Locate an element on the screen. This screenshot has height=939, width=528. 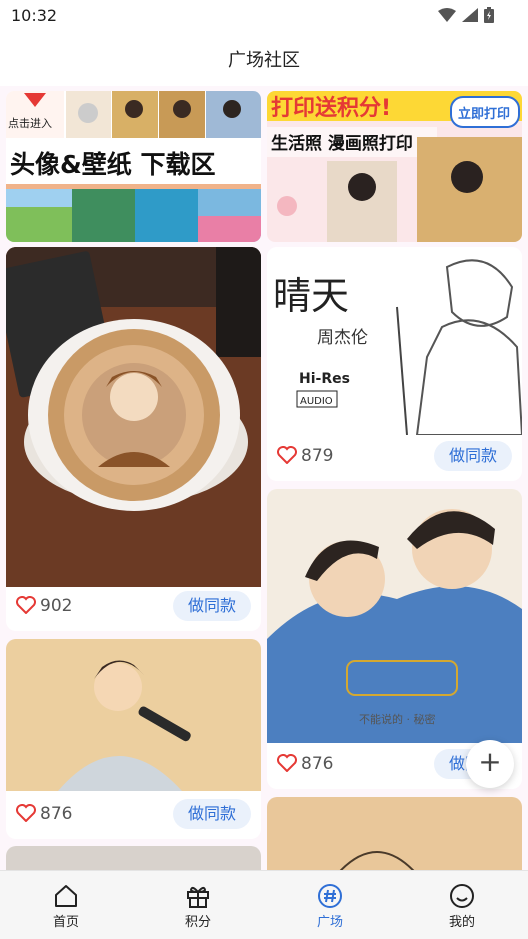
post-image-secret: 不能说的 · 秘密 is located at coordinates (394, 616).